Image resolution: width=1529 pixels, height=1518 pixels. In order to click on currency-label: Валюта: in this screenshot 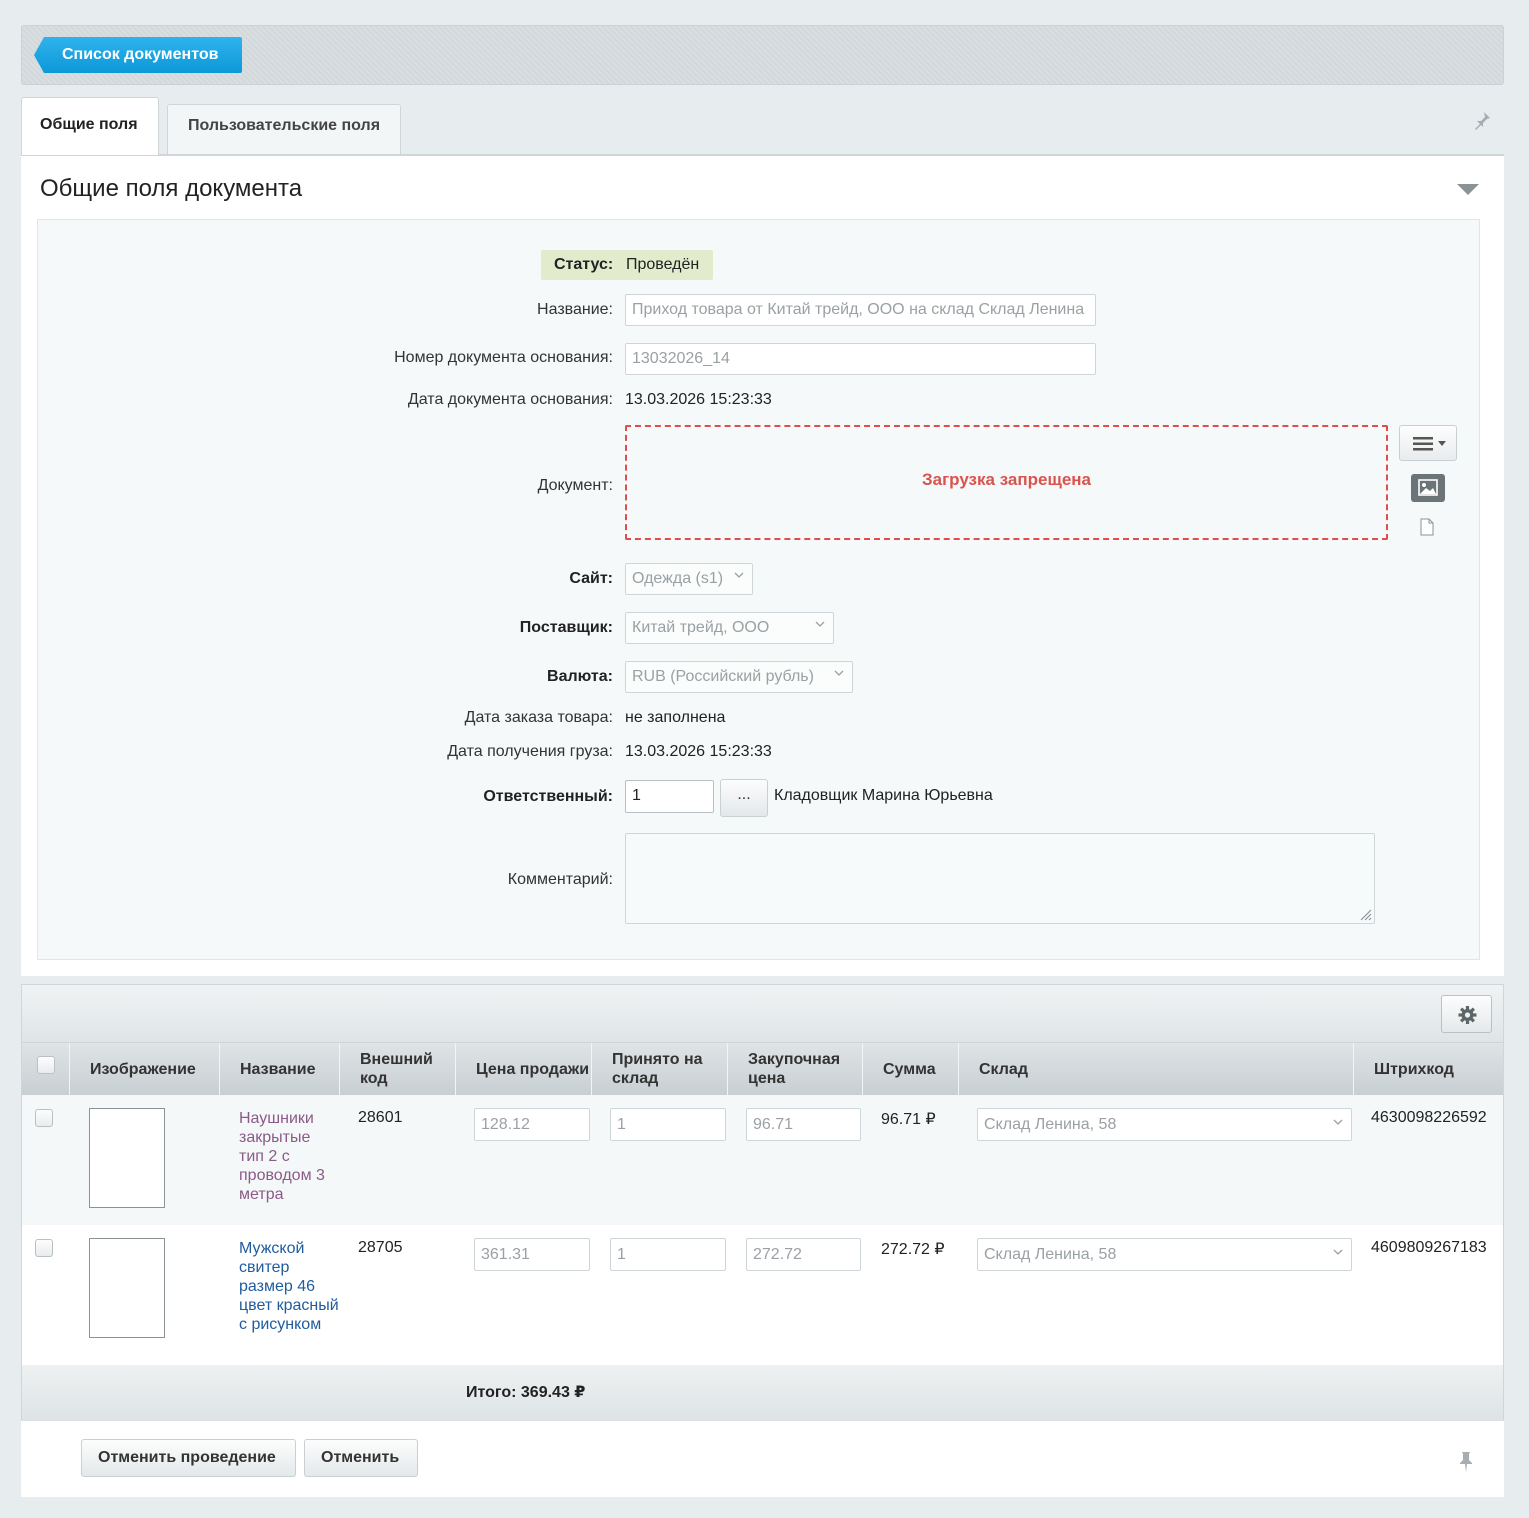, I will do `click(580, 676)`.